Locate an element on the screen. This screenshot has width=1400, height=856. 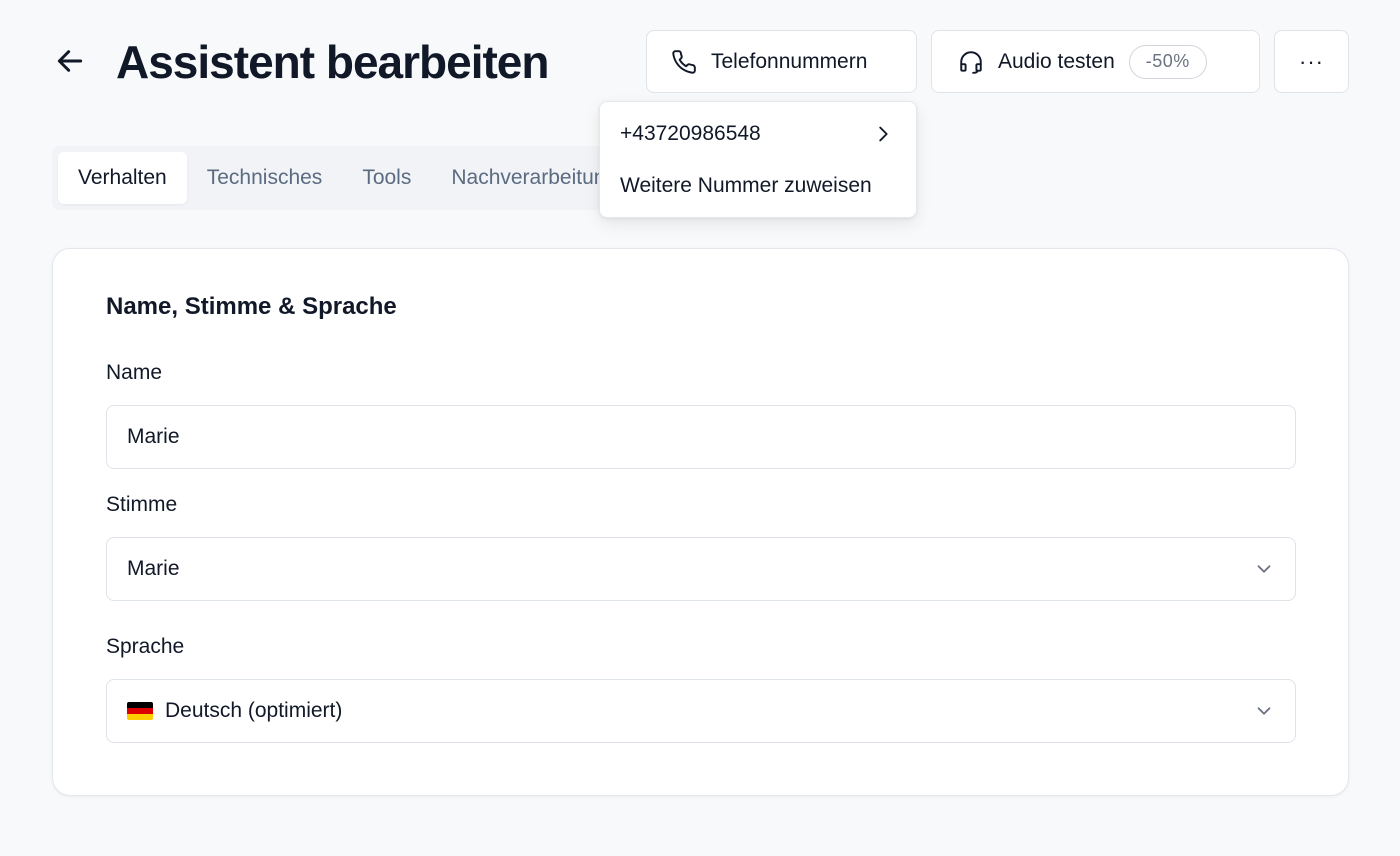
back-button is located at coordinates (70, 61).